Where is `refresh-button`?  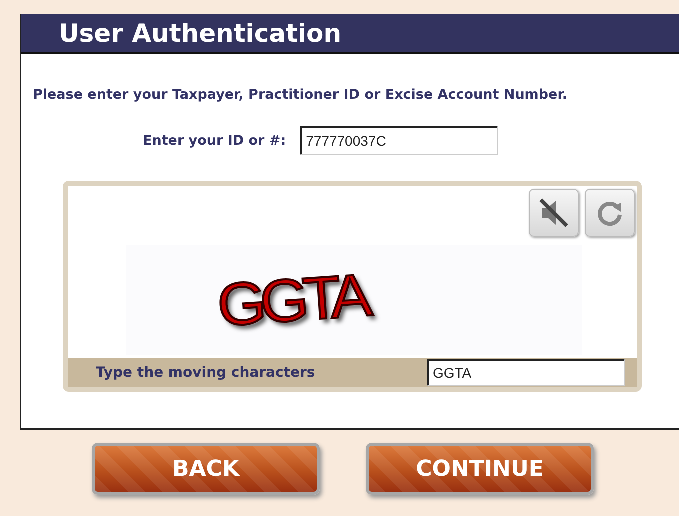
refresh-button is located at coordinates (610, 213).